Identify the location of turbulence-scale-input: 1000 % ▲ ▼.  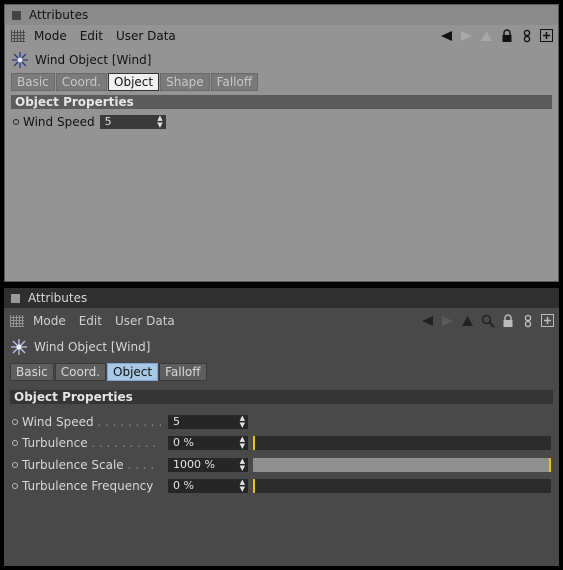
(208, 465).